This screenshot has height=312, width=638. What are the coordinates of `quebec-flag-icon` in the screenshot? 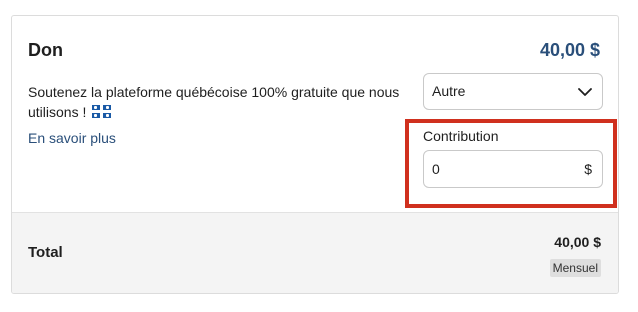 It's located at (102, 111).